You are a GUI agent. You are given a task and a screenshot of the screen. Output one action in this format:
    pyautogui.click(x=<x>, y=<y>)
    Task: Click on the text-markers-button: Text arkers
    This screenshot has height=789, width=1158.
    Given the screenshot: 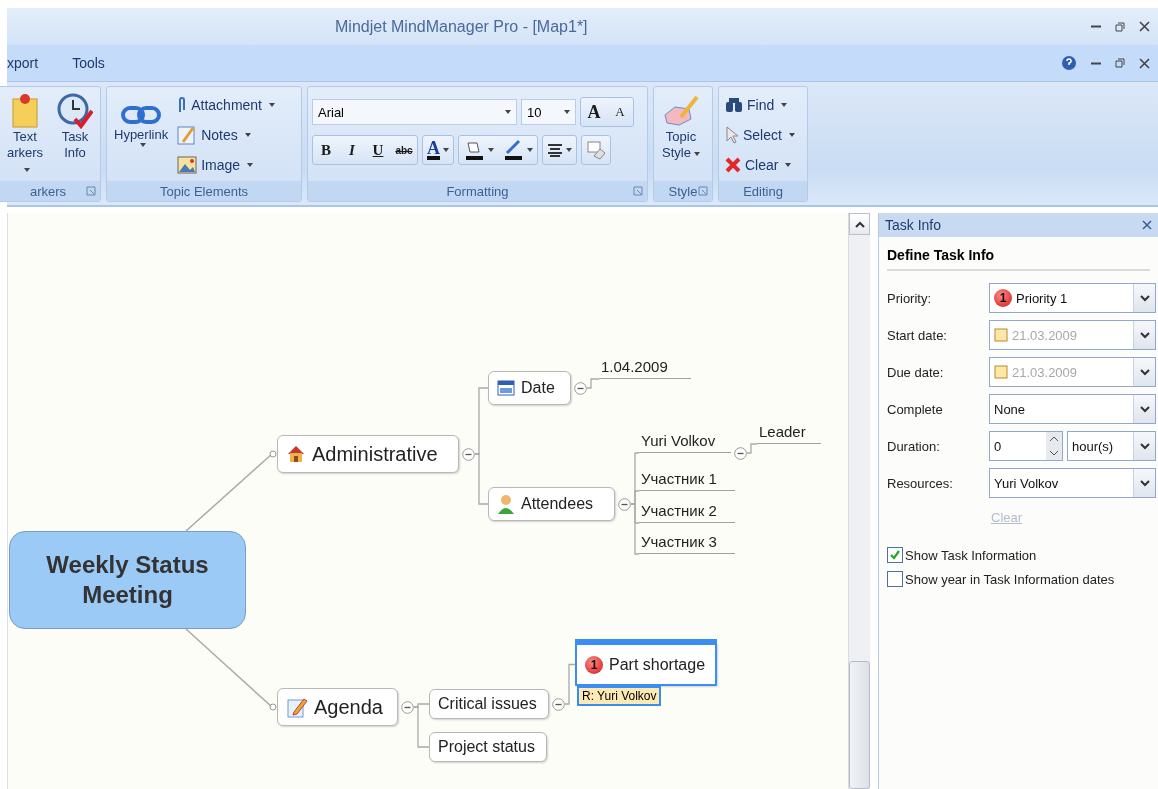 What is the action you would take?
    pyautogui.click(x=25, y=135)
    